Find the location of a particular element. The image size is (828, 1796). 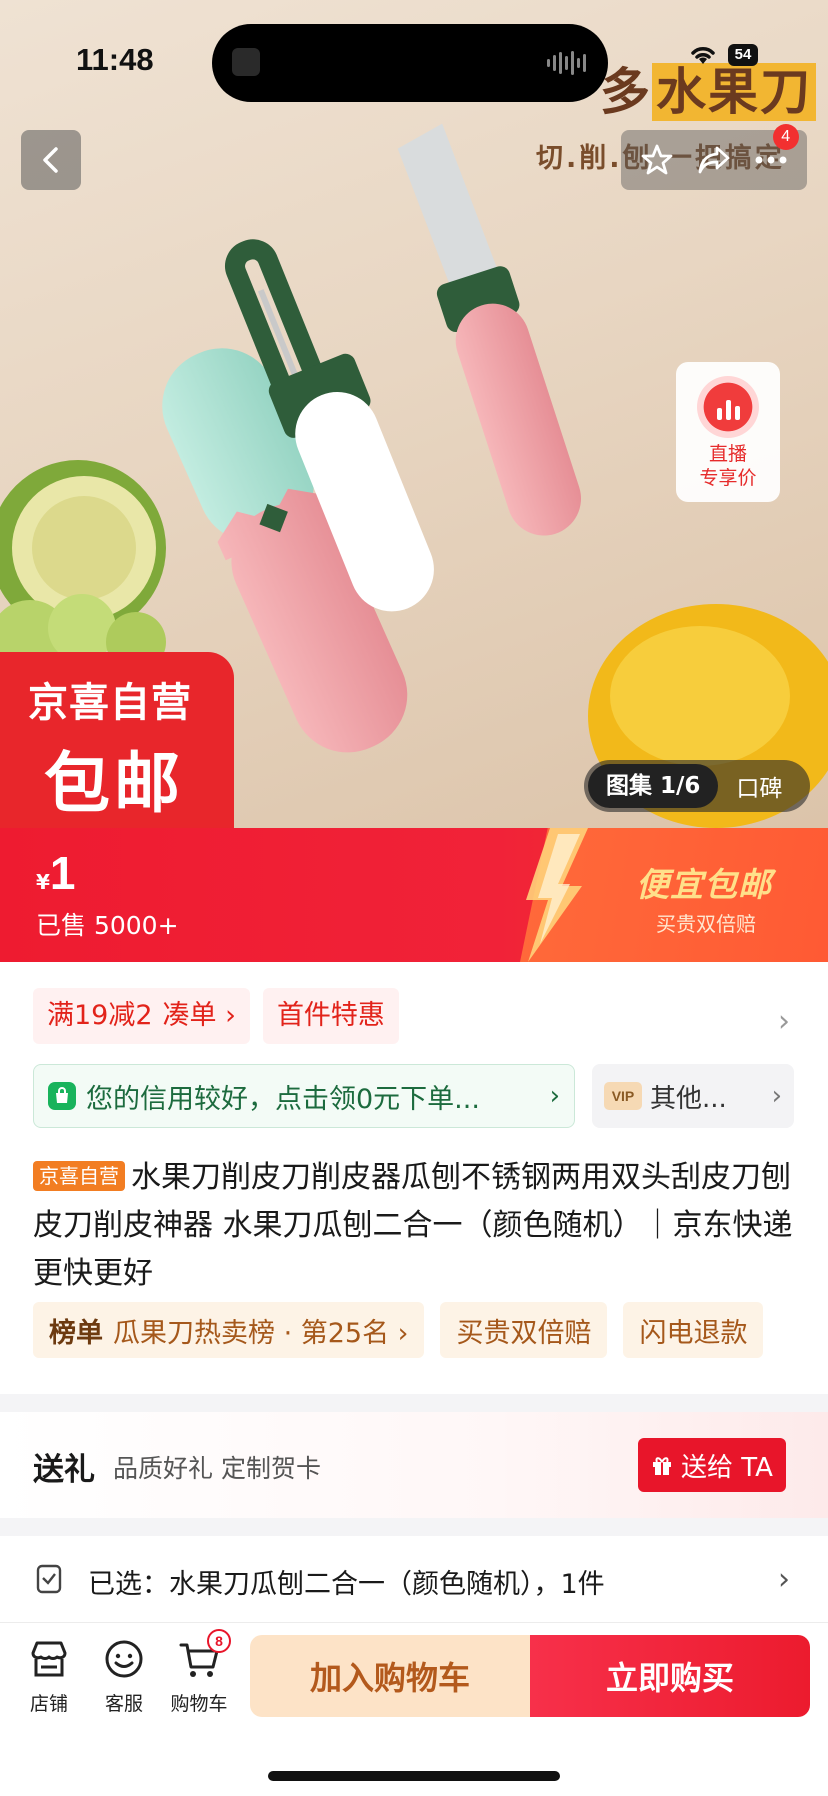

price-guarantee-chip: 买贵双倍赔 is located at coordinates (524, 1330).